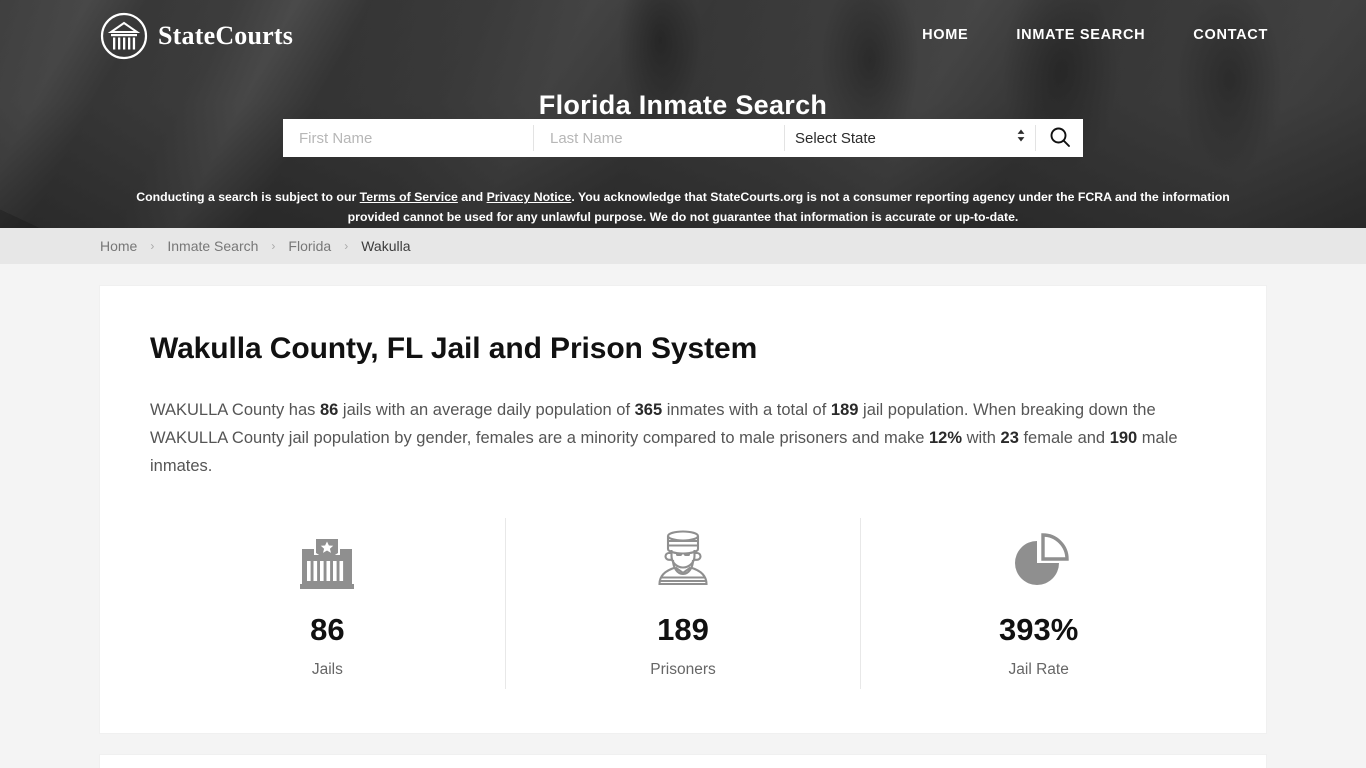  What do you see at coordinates (118, 246) in the screenshot?
I see `breadcrumb-item-home: Home` at bounding box center [118, 246].